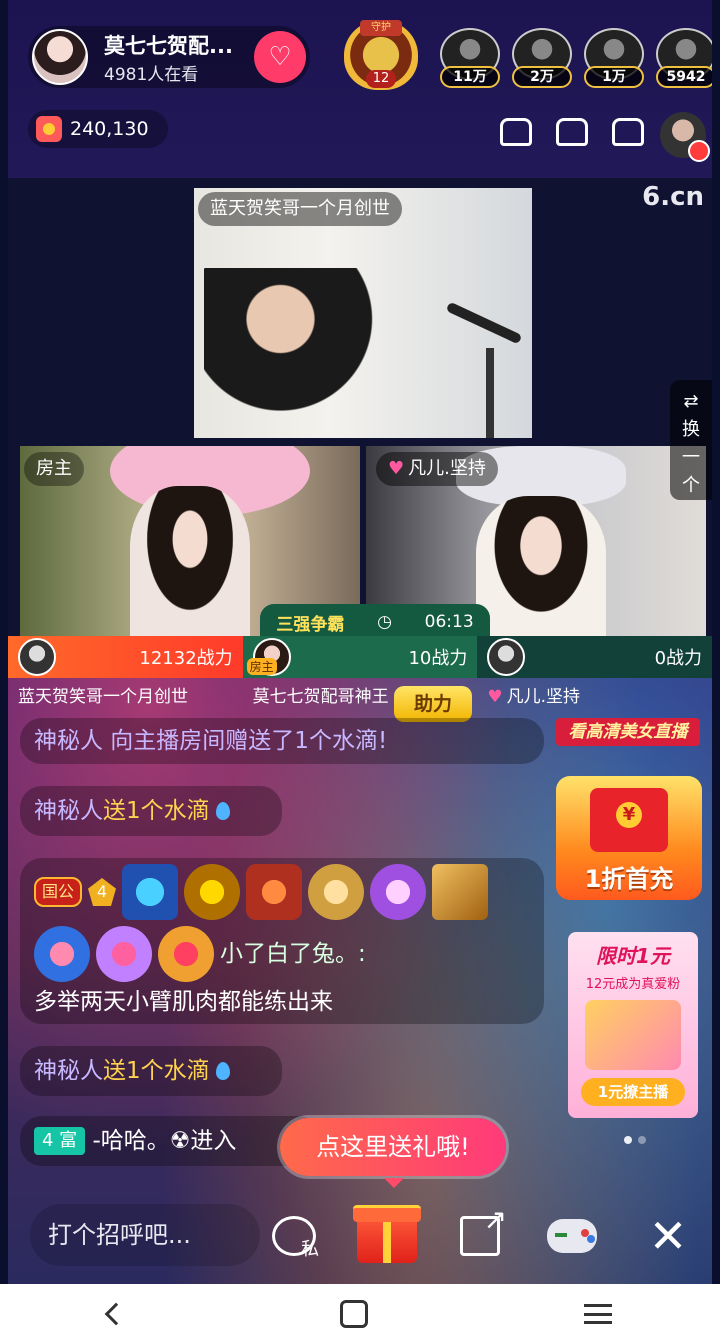  What do you see at coordinates (628, 732) in the screenshot?
I see `hd-promo-banner: 看高清美女直播` at bounding box center [628, 732].